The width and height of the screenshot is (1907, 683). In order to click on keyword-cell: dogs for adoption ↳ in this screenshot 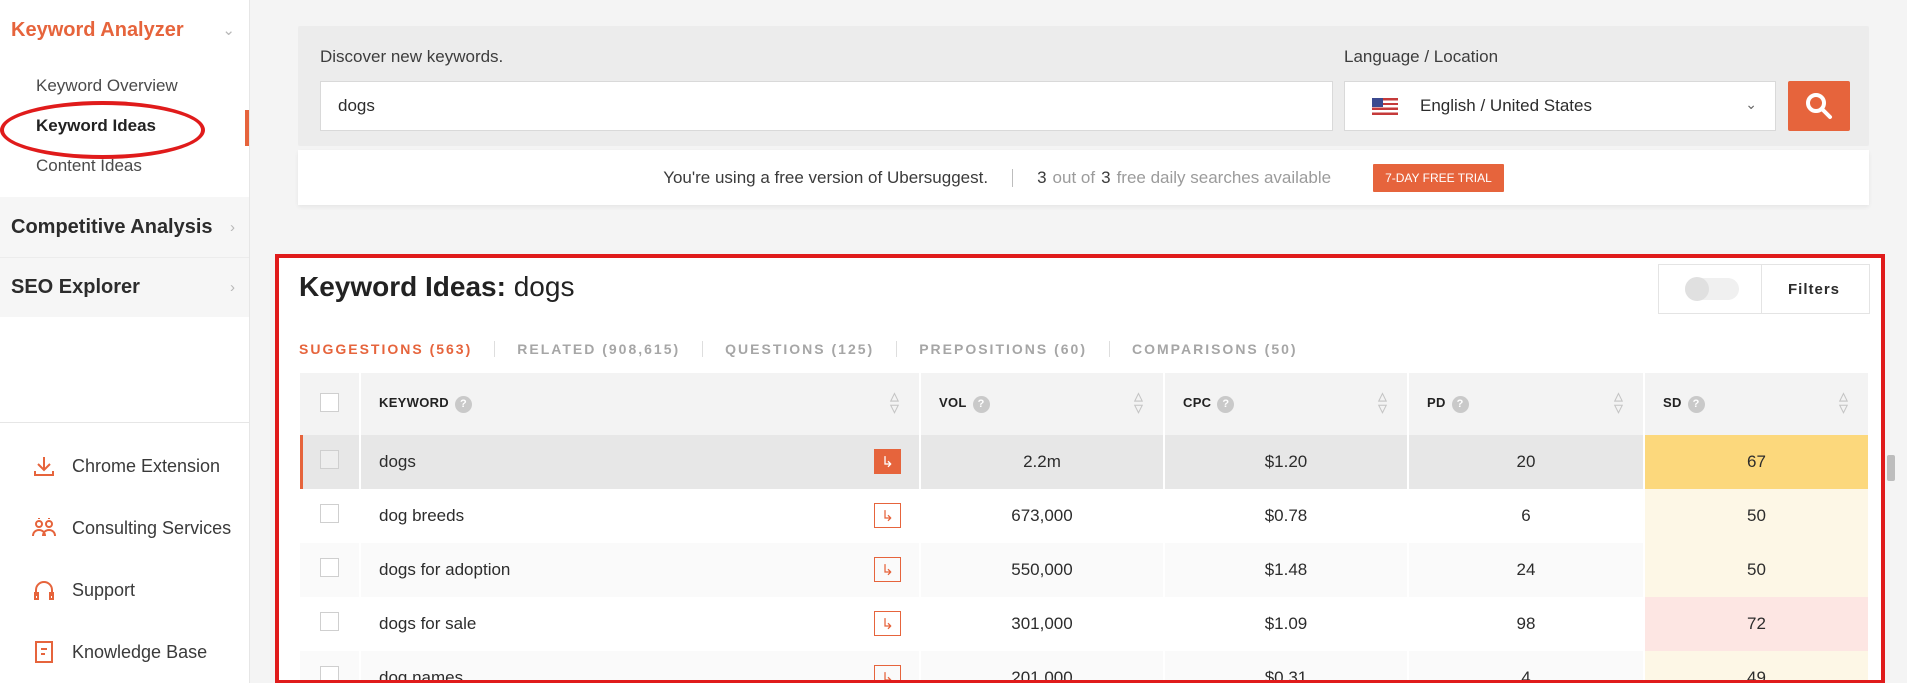, I will do `click(640, 570)`.